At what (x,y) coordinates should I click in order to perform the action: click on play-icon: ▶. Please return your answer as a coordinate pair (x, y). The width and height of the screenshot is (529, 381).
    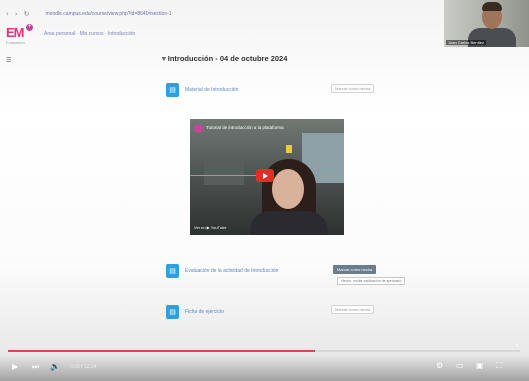
    Looking at the image, I should click on (15, 366).